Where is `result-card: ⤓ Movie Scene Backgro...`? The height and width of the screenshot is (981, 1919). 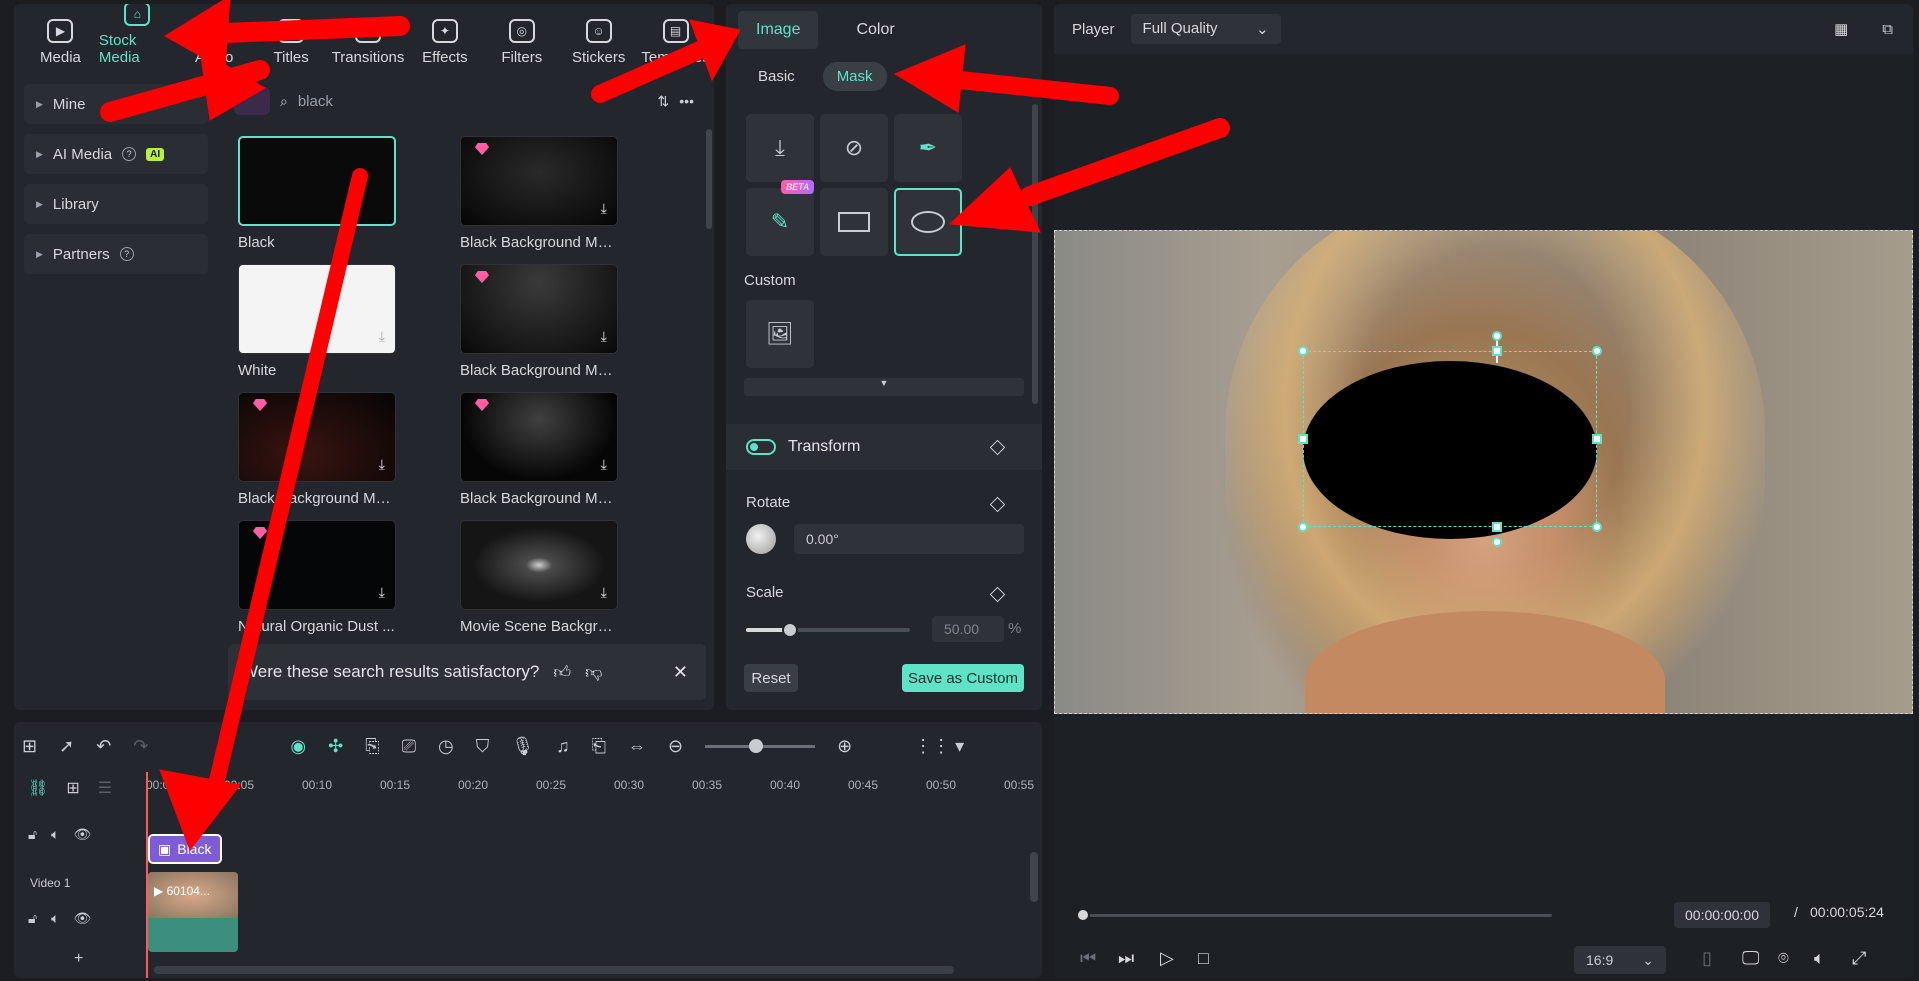
result-card: ⤓ Movie Scene Backgro... is located at coordinates (539, 577).